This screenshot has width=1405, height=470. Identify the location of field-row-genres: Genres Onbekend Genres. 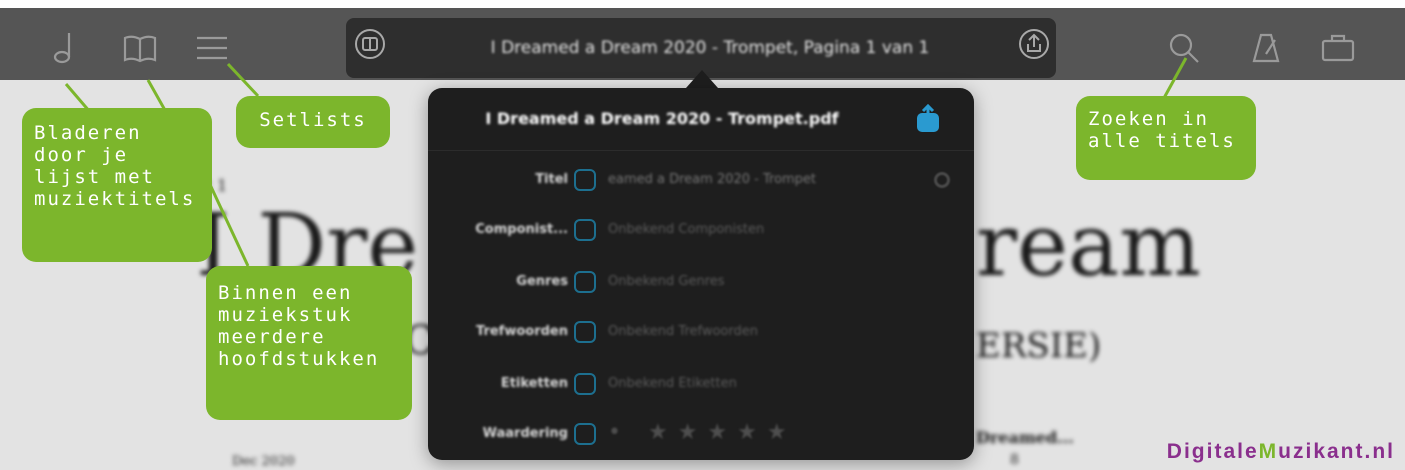
(701, 283).